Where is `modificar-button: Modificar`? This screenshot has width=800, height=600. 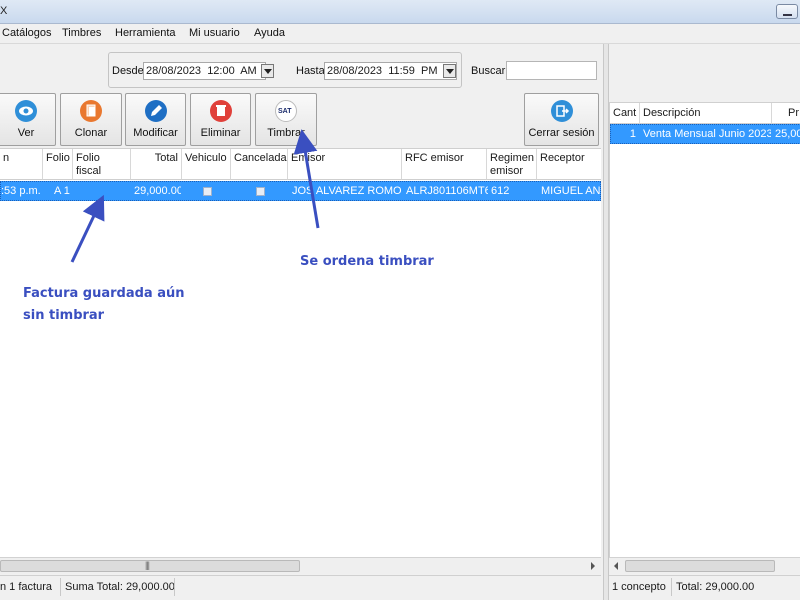
modificar-button: Modificar is located at coordinates (155, 119).